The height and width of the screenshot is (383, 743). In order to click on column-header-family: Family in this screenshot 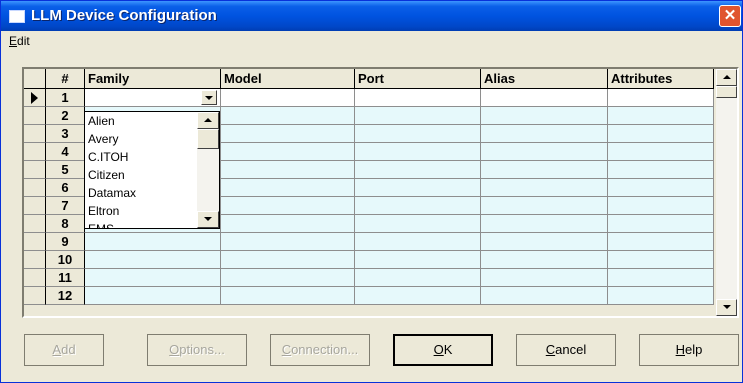, I will do `click(153, 79)`.